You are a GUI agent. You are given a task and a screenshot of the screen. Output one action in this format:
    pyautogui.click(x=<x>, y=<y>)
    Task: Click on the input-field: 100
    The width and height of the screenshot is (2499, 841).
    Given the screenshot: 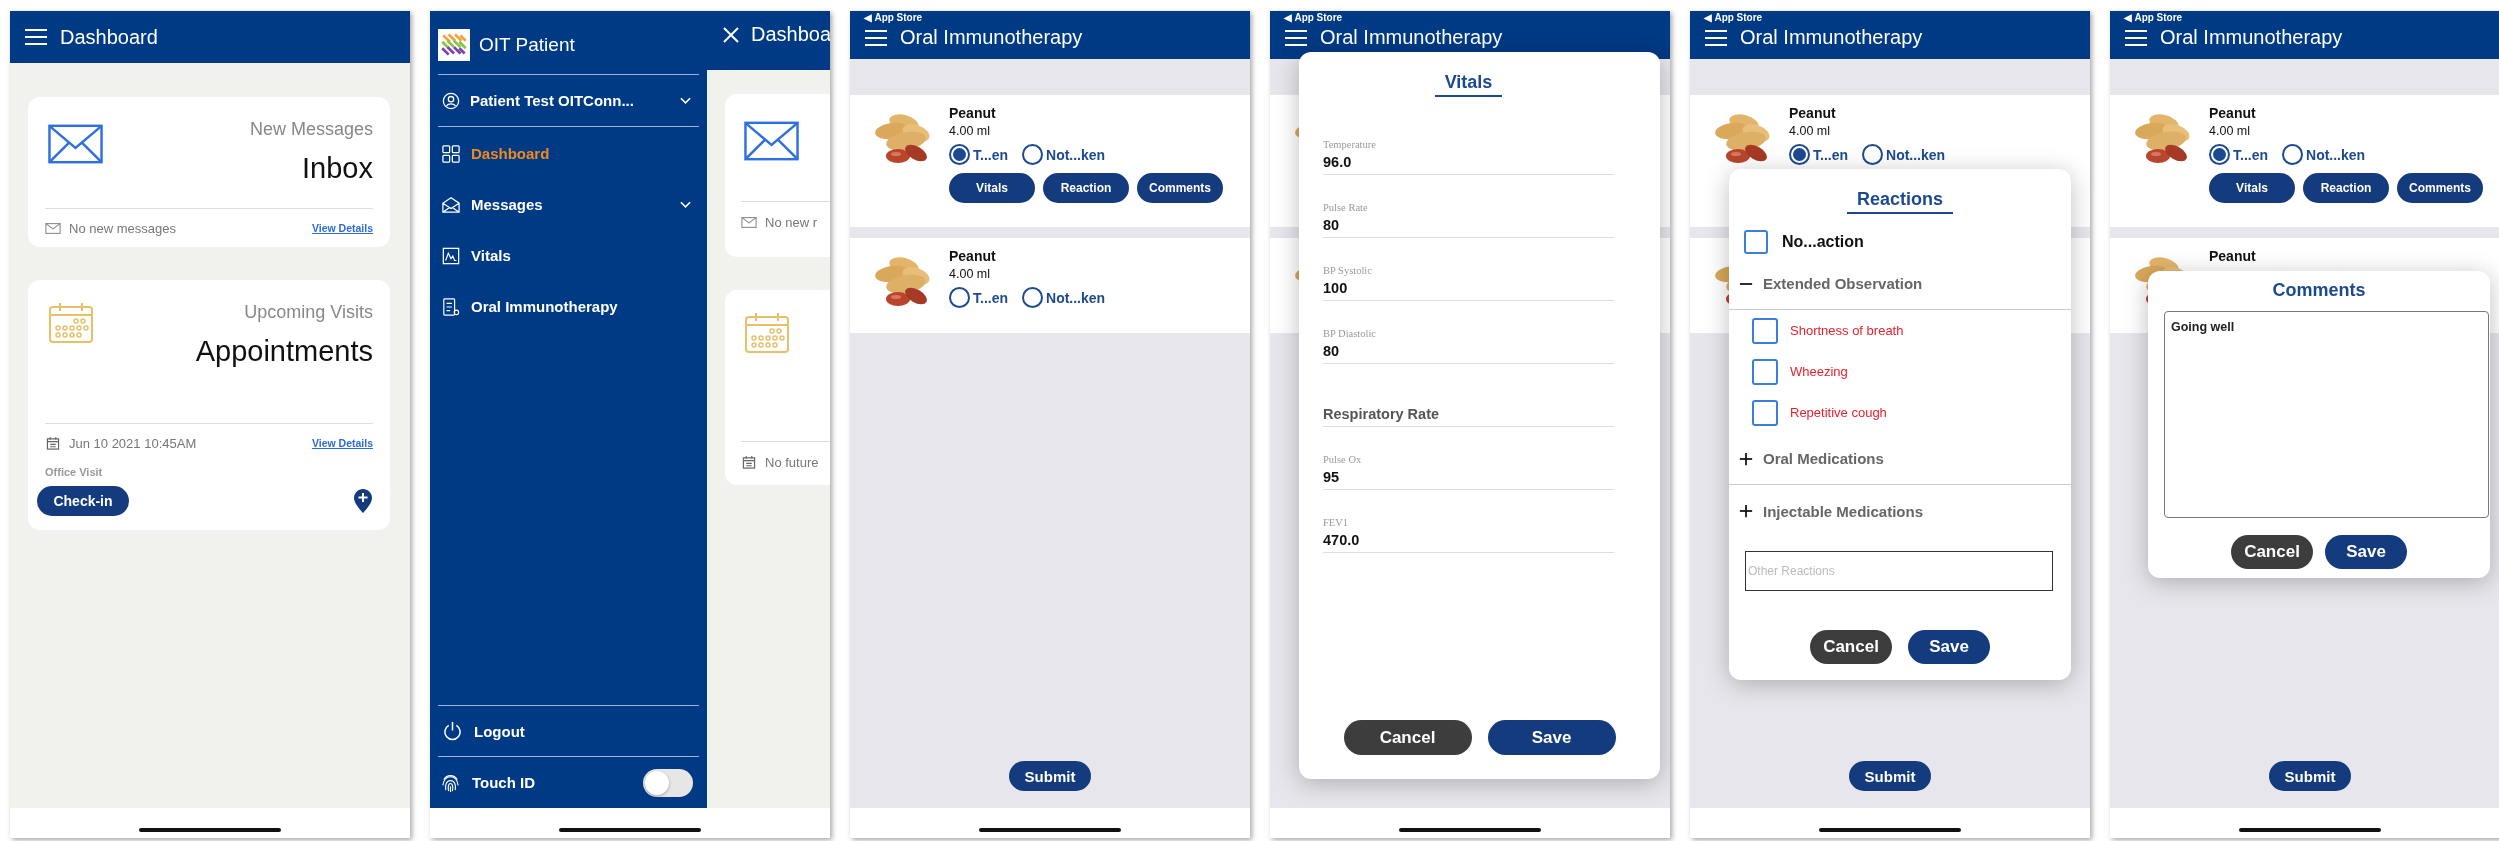 What is the action you would take?
    pyautogui.click(x=1468, y=288)
    